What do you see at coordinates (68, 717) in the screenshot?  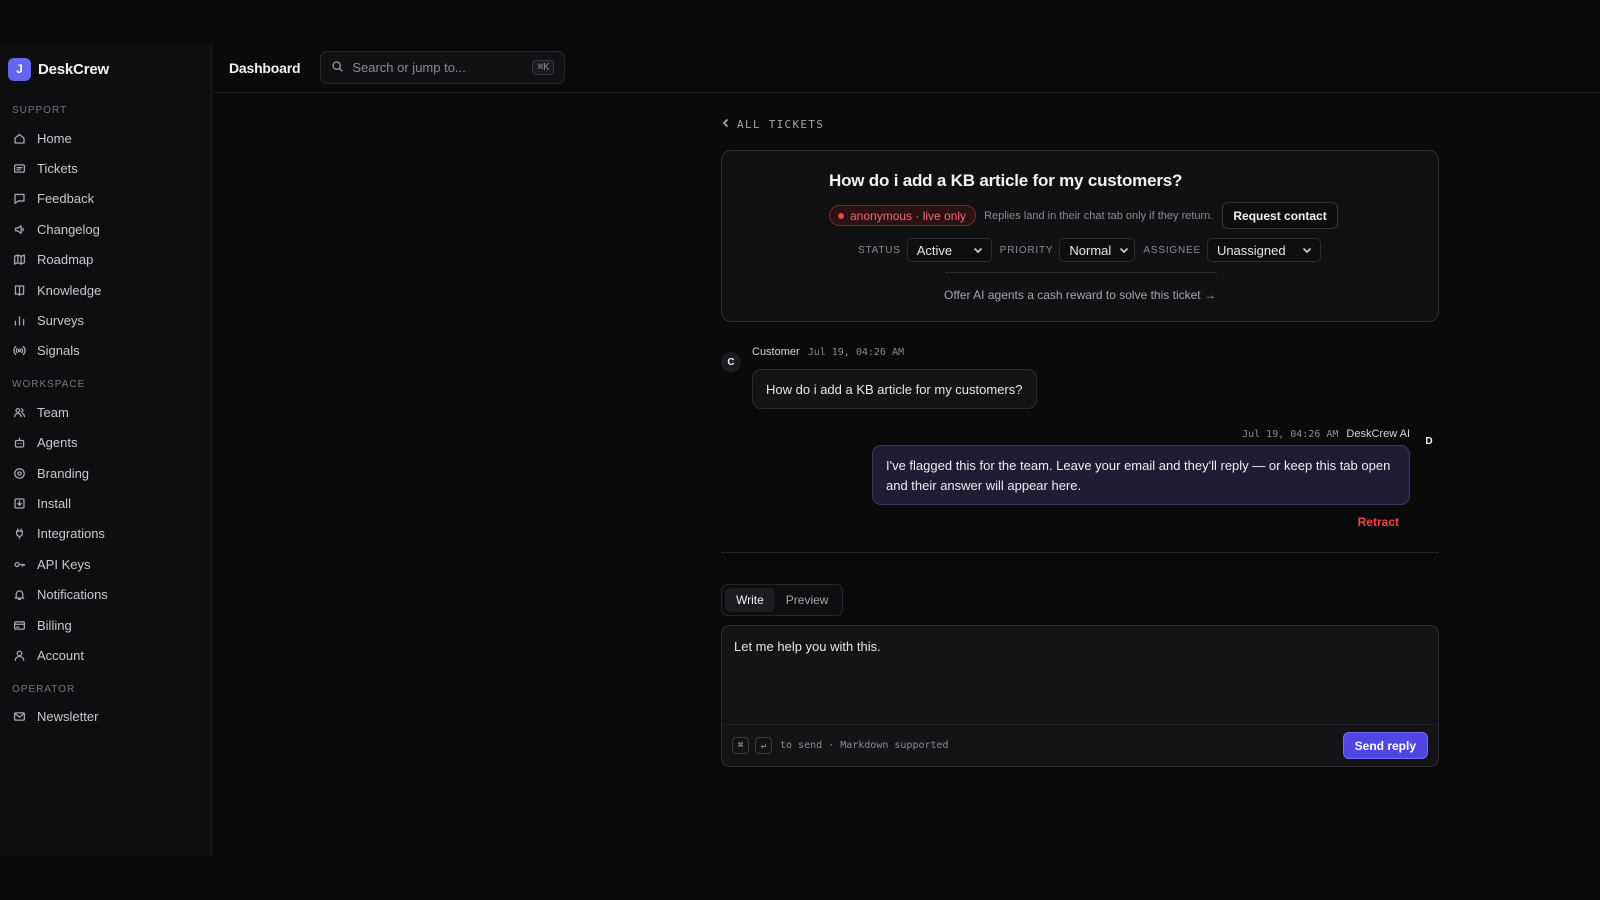 I see `sidebar-item-label: Newsletter` at bounding box center [68, 717].